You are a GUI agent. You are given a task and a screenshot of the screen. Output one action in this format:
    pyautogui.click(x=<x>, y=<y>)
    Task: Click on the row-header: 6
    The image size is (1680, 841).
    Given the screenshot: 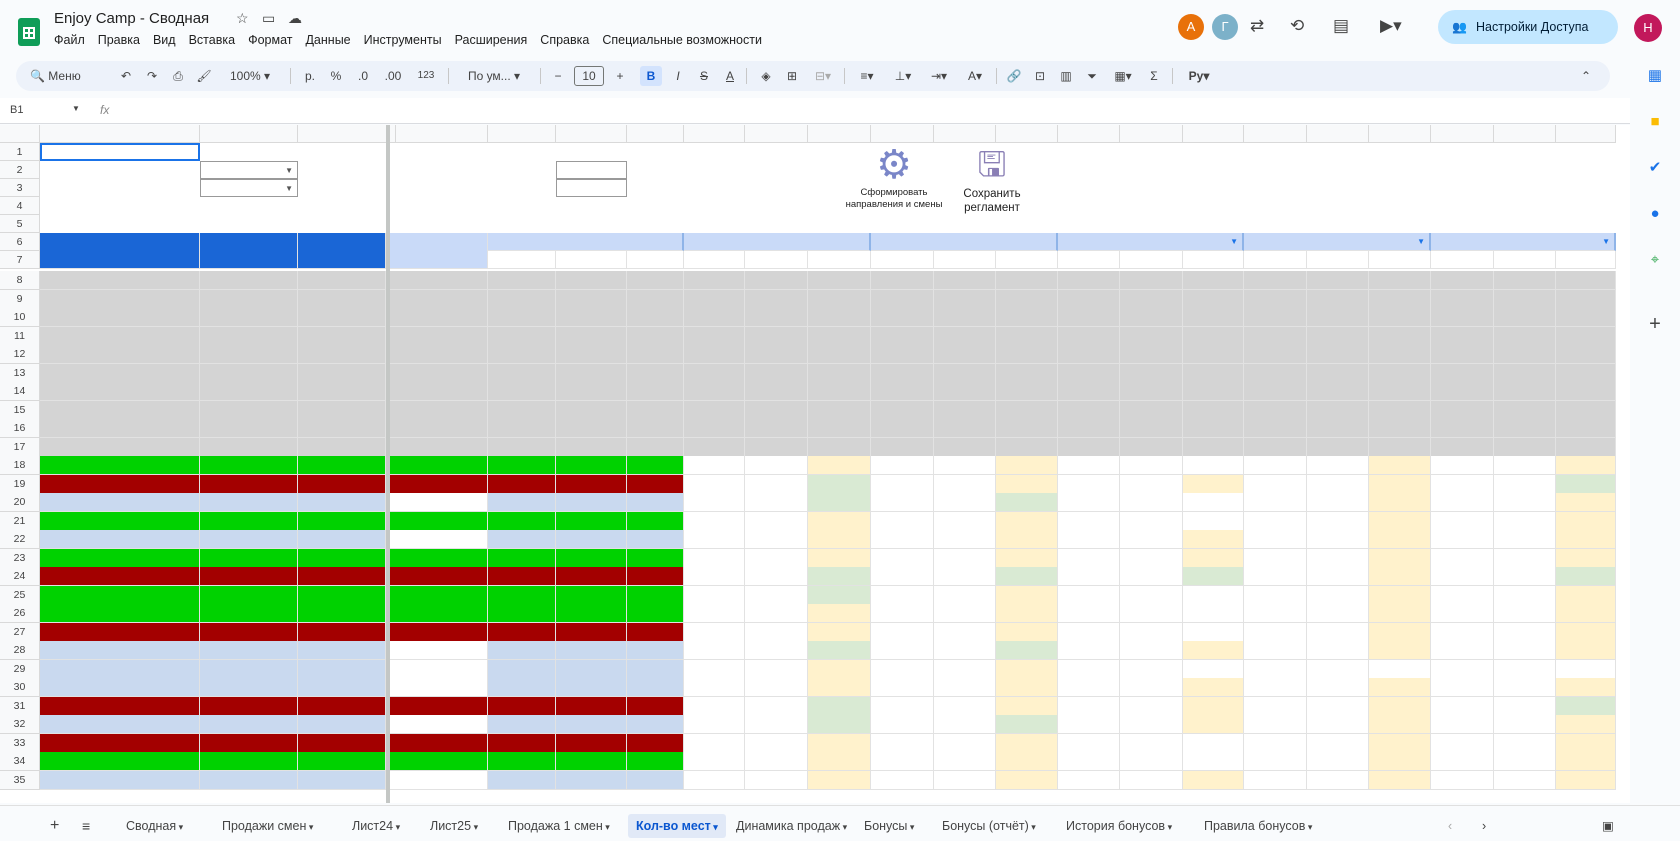 What is the action you would take?
    pyautogui.click(x=20, y=242)
    